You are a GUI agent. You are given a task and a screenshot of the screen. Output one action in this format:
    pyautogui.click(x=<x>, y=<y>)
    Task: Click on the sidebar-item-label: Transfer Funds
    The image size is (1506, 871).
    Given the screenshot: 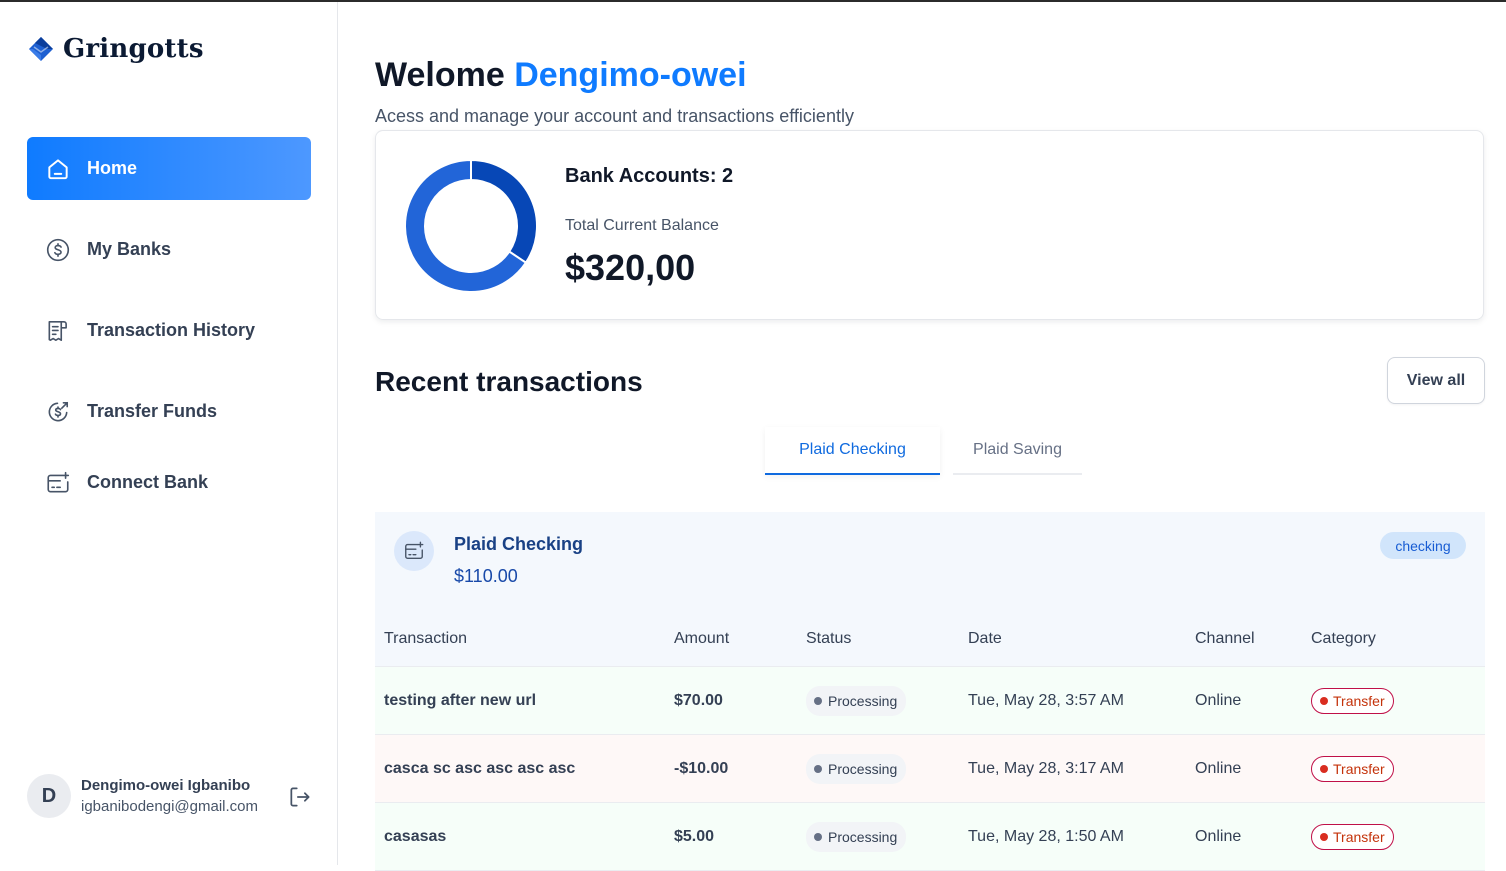 What is the action you would take?
    pyautogui.click(x=152, y=411)
    